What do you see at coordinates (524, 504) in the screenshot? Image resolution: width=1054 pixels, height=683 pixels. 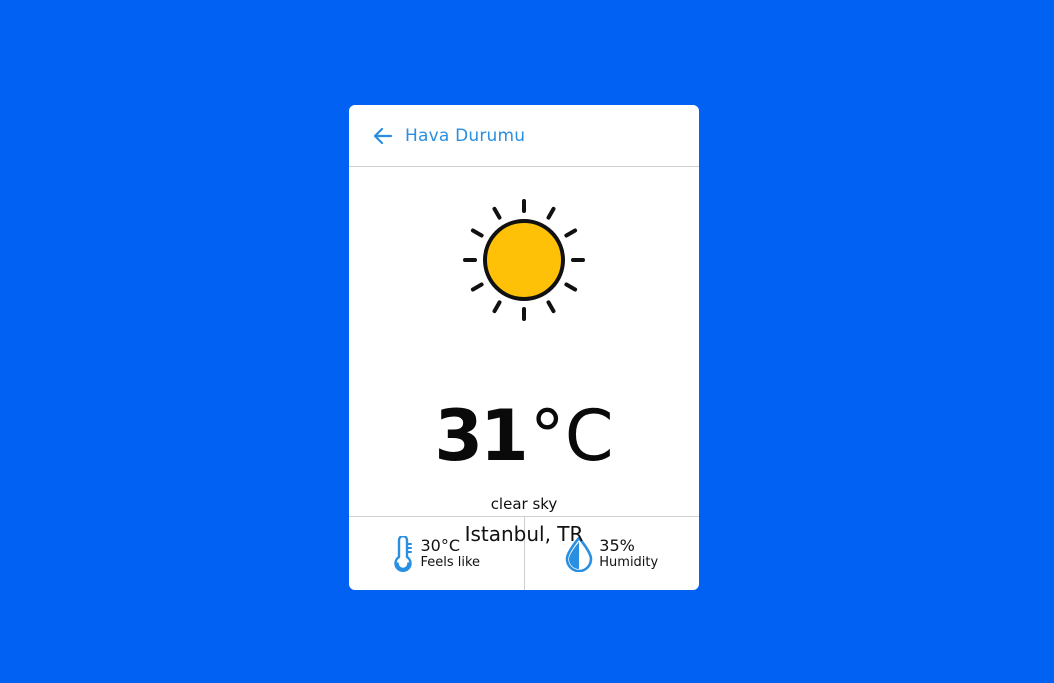 I see `weather-description: clear sky` at bounding box center [524, 504].